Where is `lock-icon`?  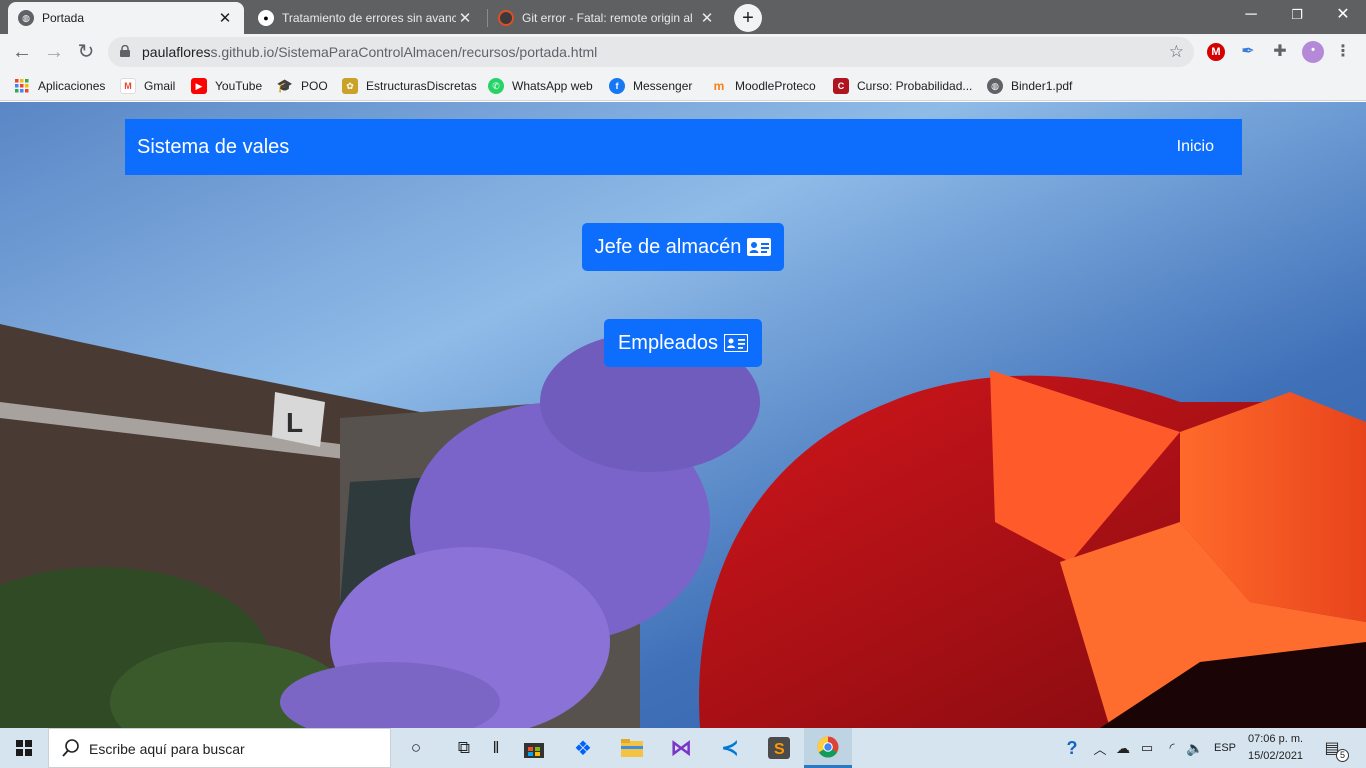 lock-icon is located at coordinates (125, 51).